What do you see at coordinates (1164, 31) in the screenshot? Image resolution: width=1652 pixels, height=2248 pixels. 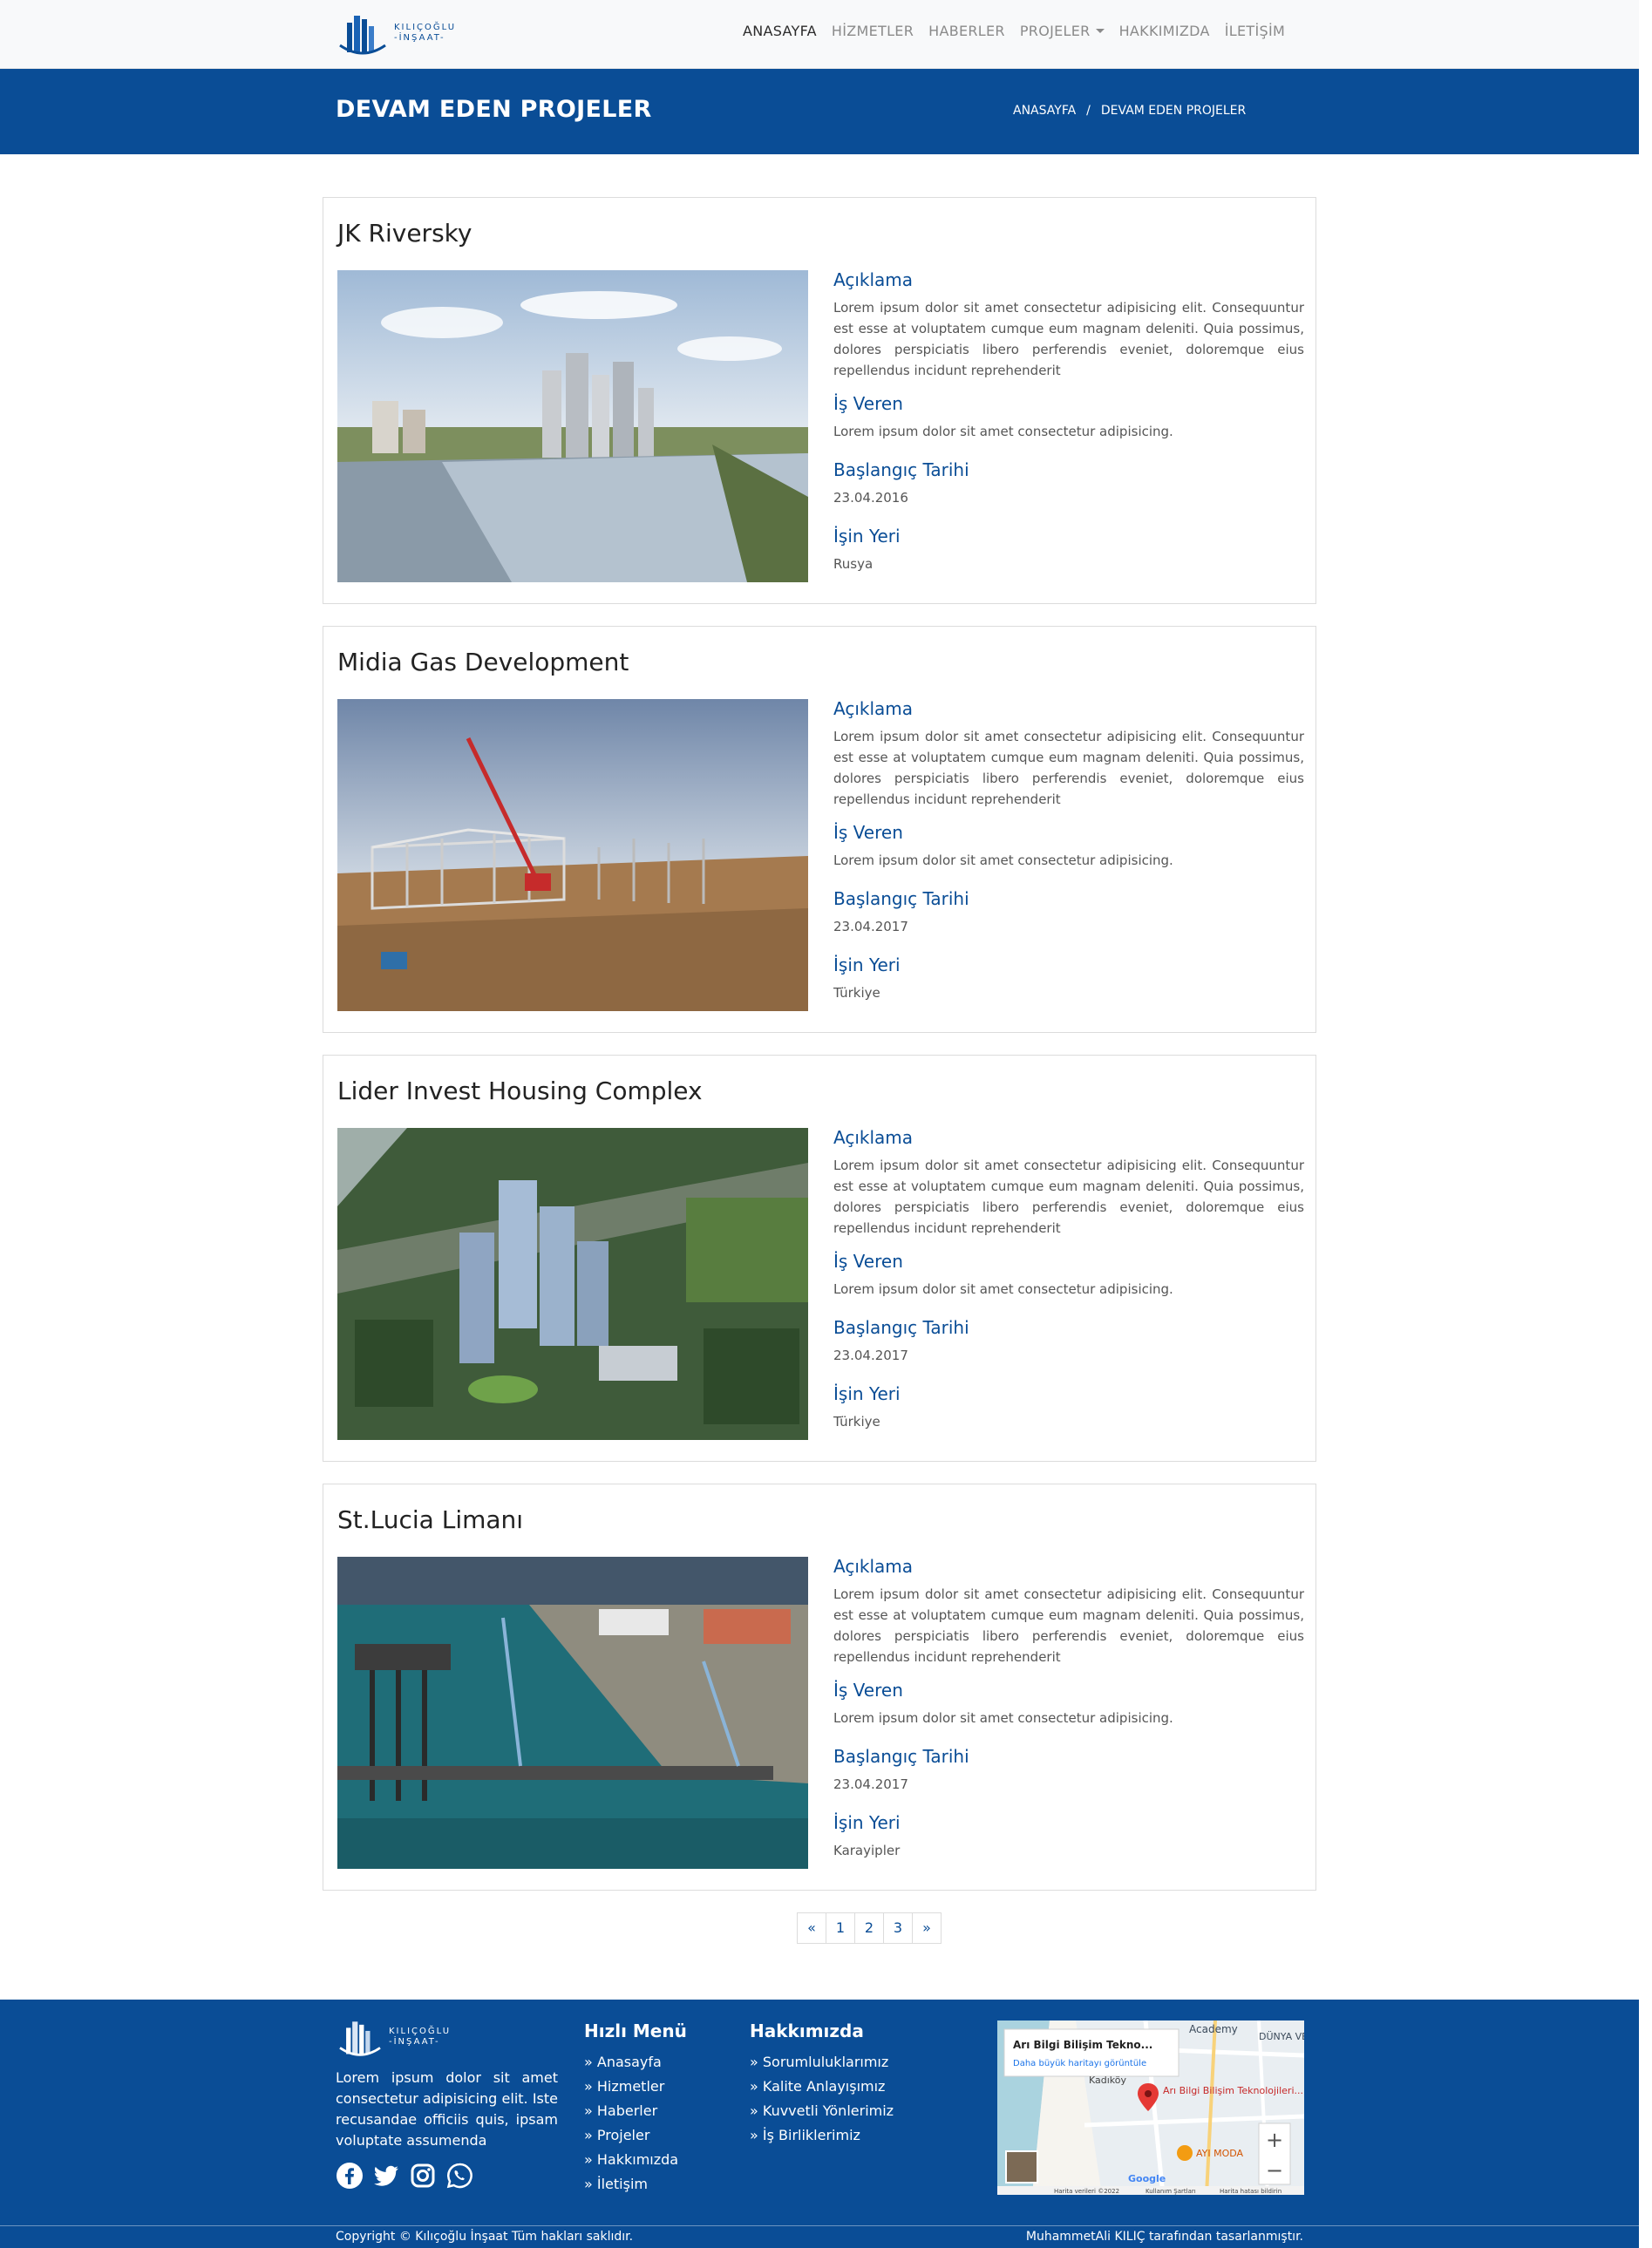 I see `nav-hakkimizda: HAKKIMIZDA` at bounding box center [1164, 31].